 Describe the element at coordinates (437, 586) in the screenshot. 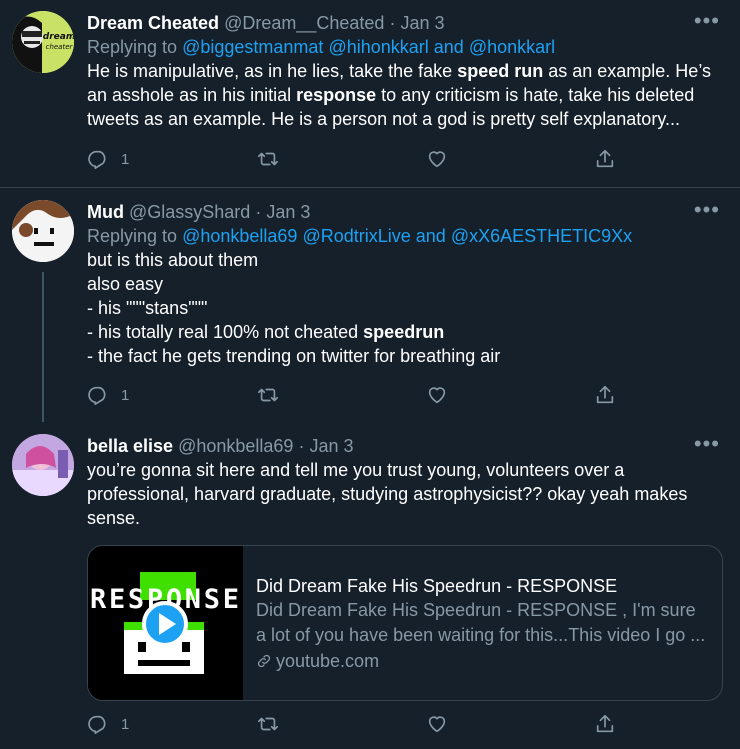

I see `card-title: Did Dream Fake His Speedrun - RESPONSE` at that location.